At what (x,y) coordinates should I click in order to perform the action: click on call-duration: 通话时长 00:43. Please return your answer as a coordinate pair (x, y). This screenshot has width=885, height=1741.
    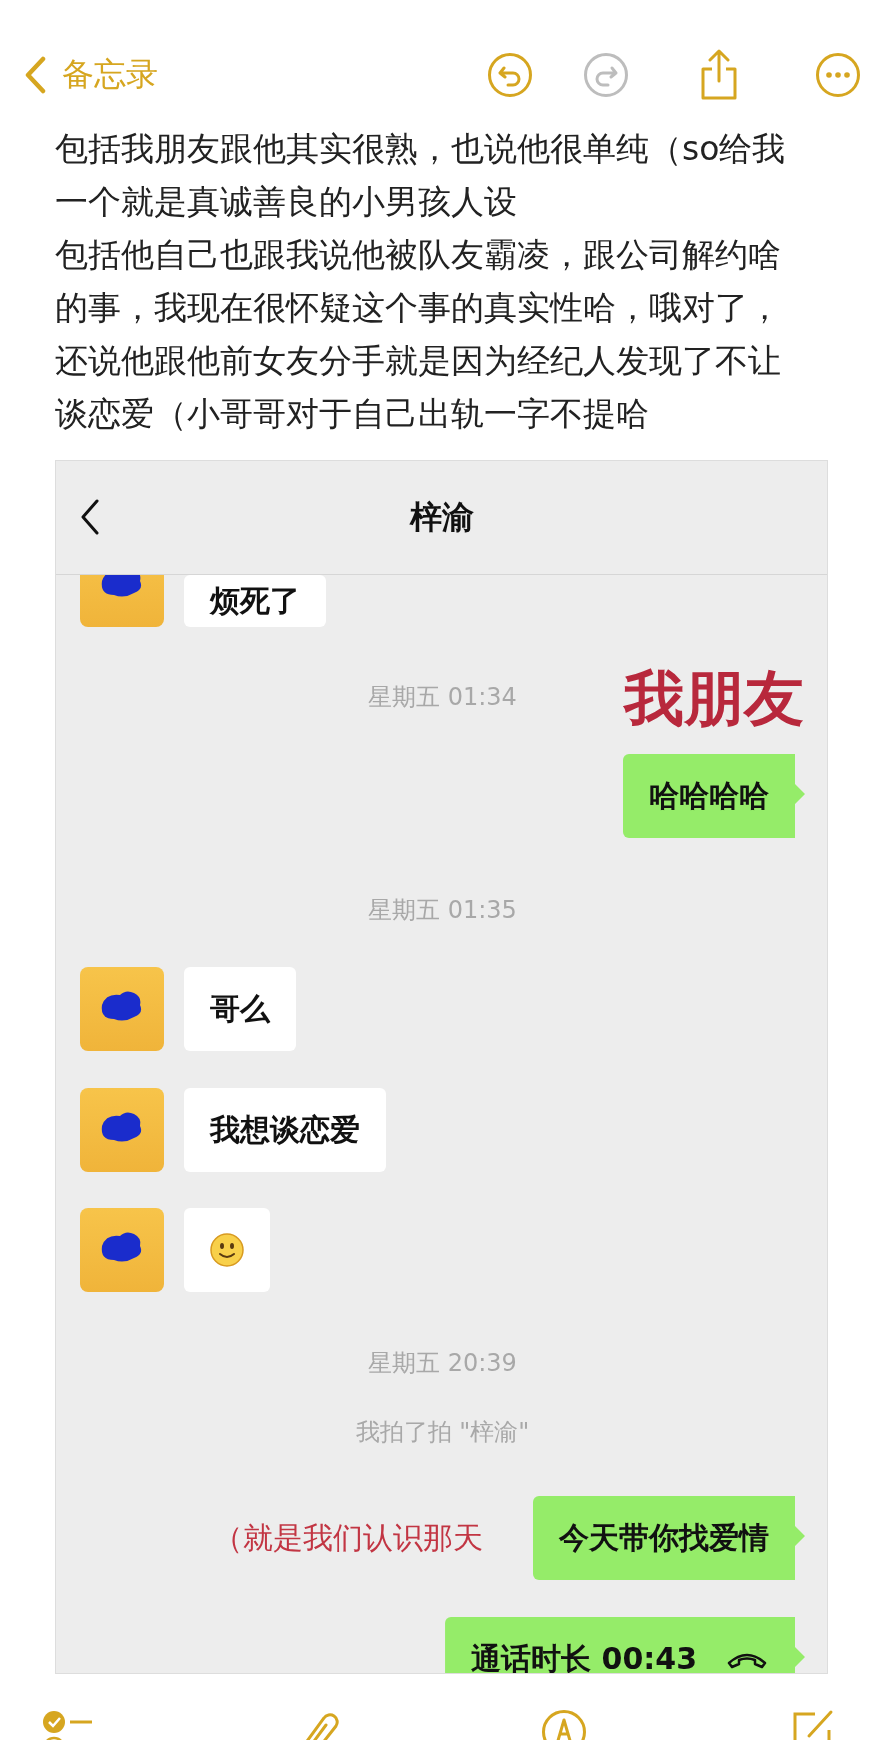
    Looking at the image, I should click on (584, 1656).